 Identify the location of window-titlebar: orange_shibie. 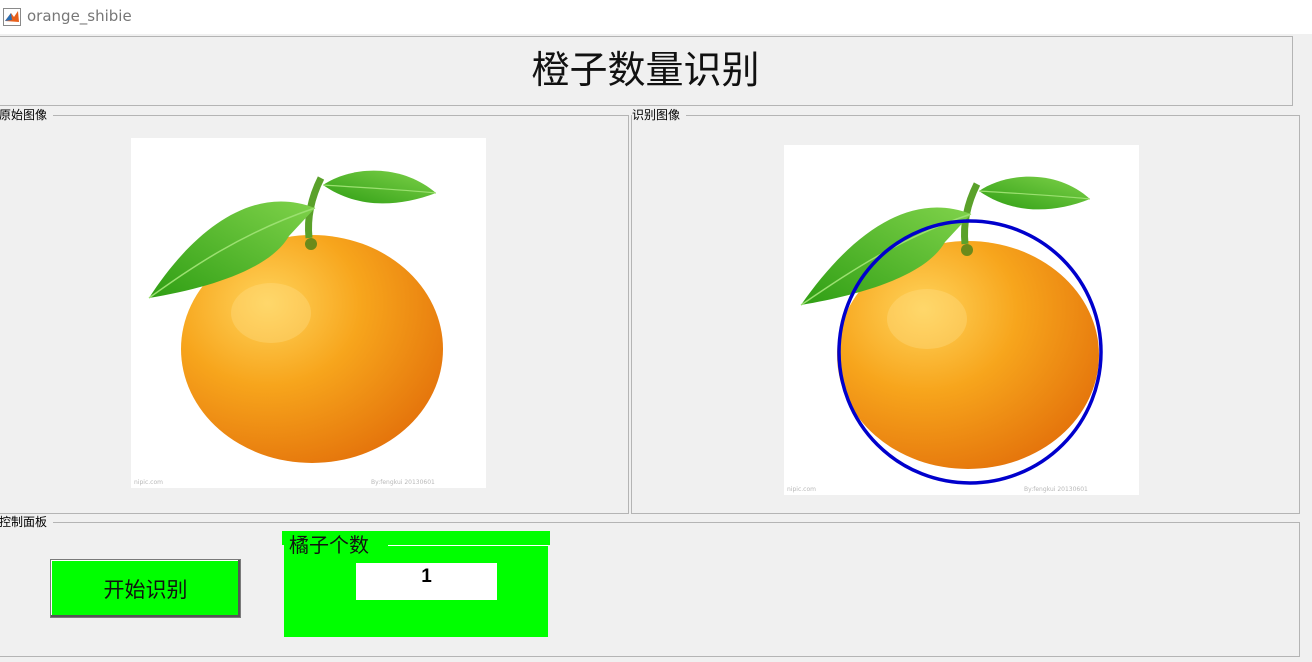
(656, 17).